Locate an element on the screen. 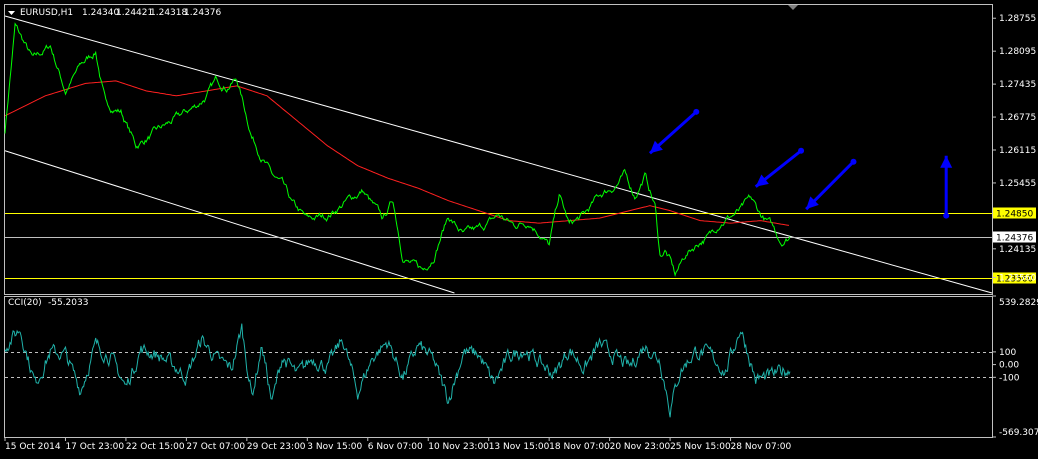  cci-tick-label-0: 539.2829 is located at coordinates (1018, 303).